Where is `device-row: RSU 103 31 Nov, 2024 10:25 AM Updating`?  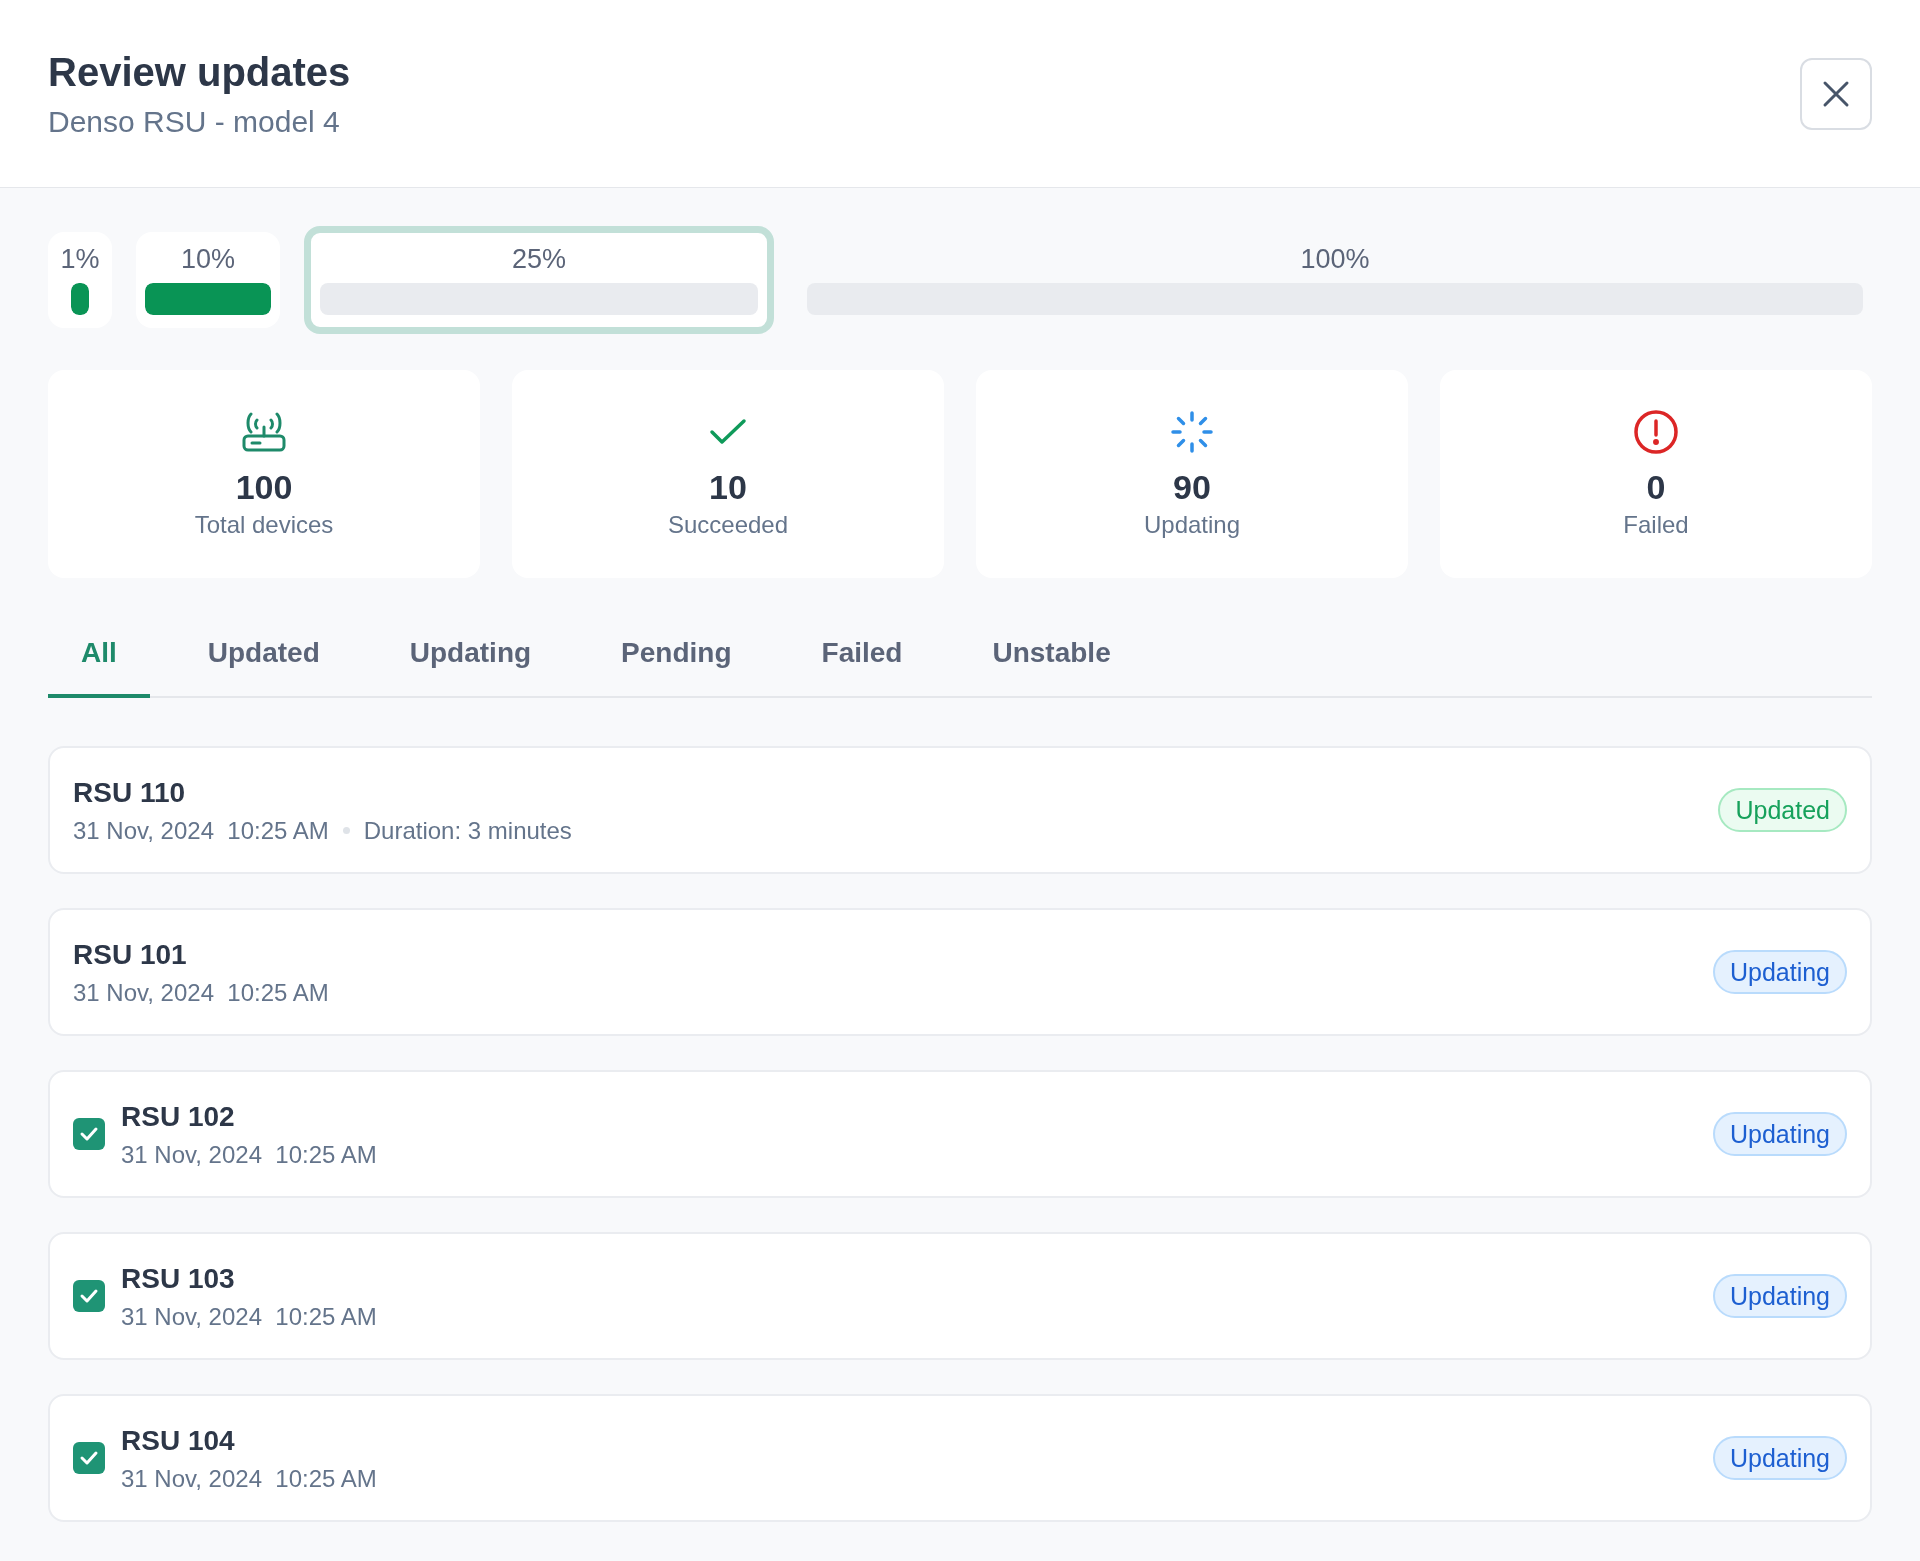 device-row: RSU 103 31 Nov, 2024 10:25 AM Updating is located at coordinates (960, 1296).